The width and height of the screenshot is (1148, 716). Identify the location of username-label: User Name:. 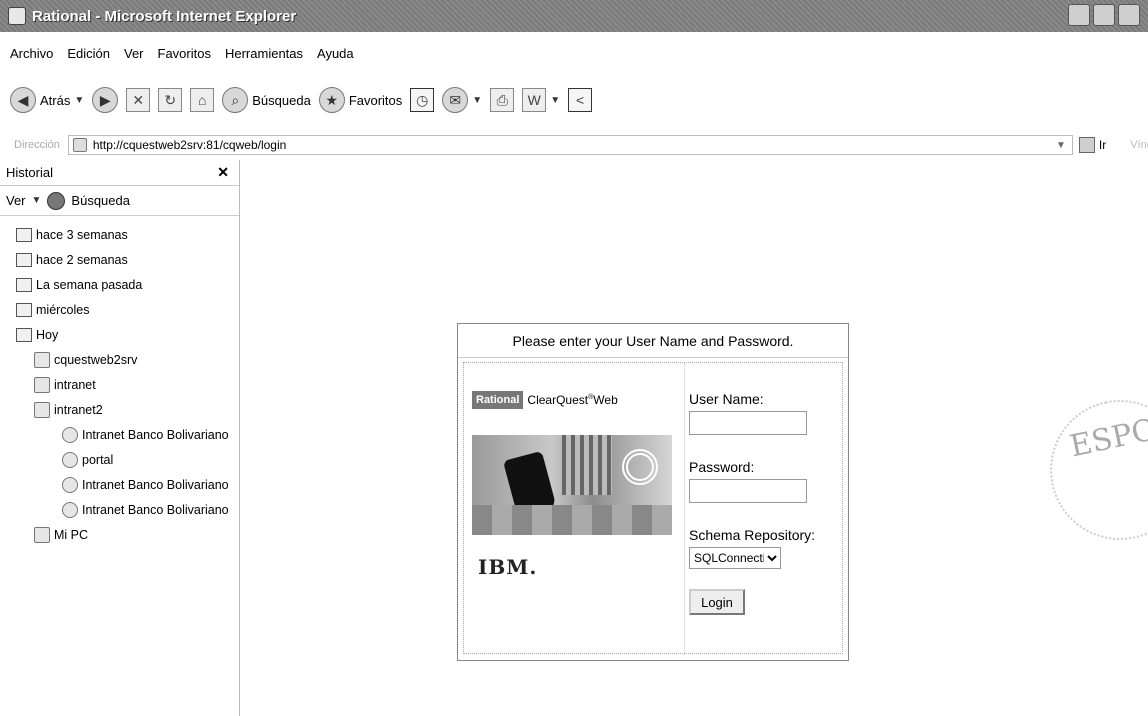
(726, 399).